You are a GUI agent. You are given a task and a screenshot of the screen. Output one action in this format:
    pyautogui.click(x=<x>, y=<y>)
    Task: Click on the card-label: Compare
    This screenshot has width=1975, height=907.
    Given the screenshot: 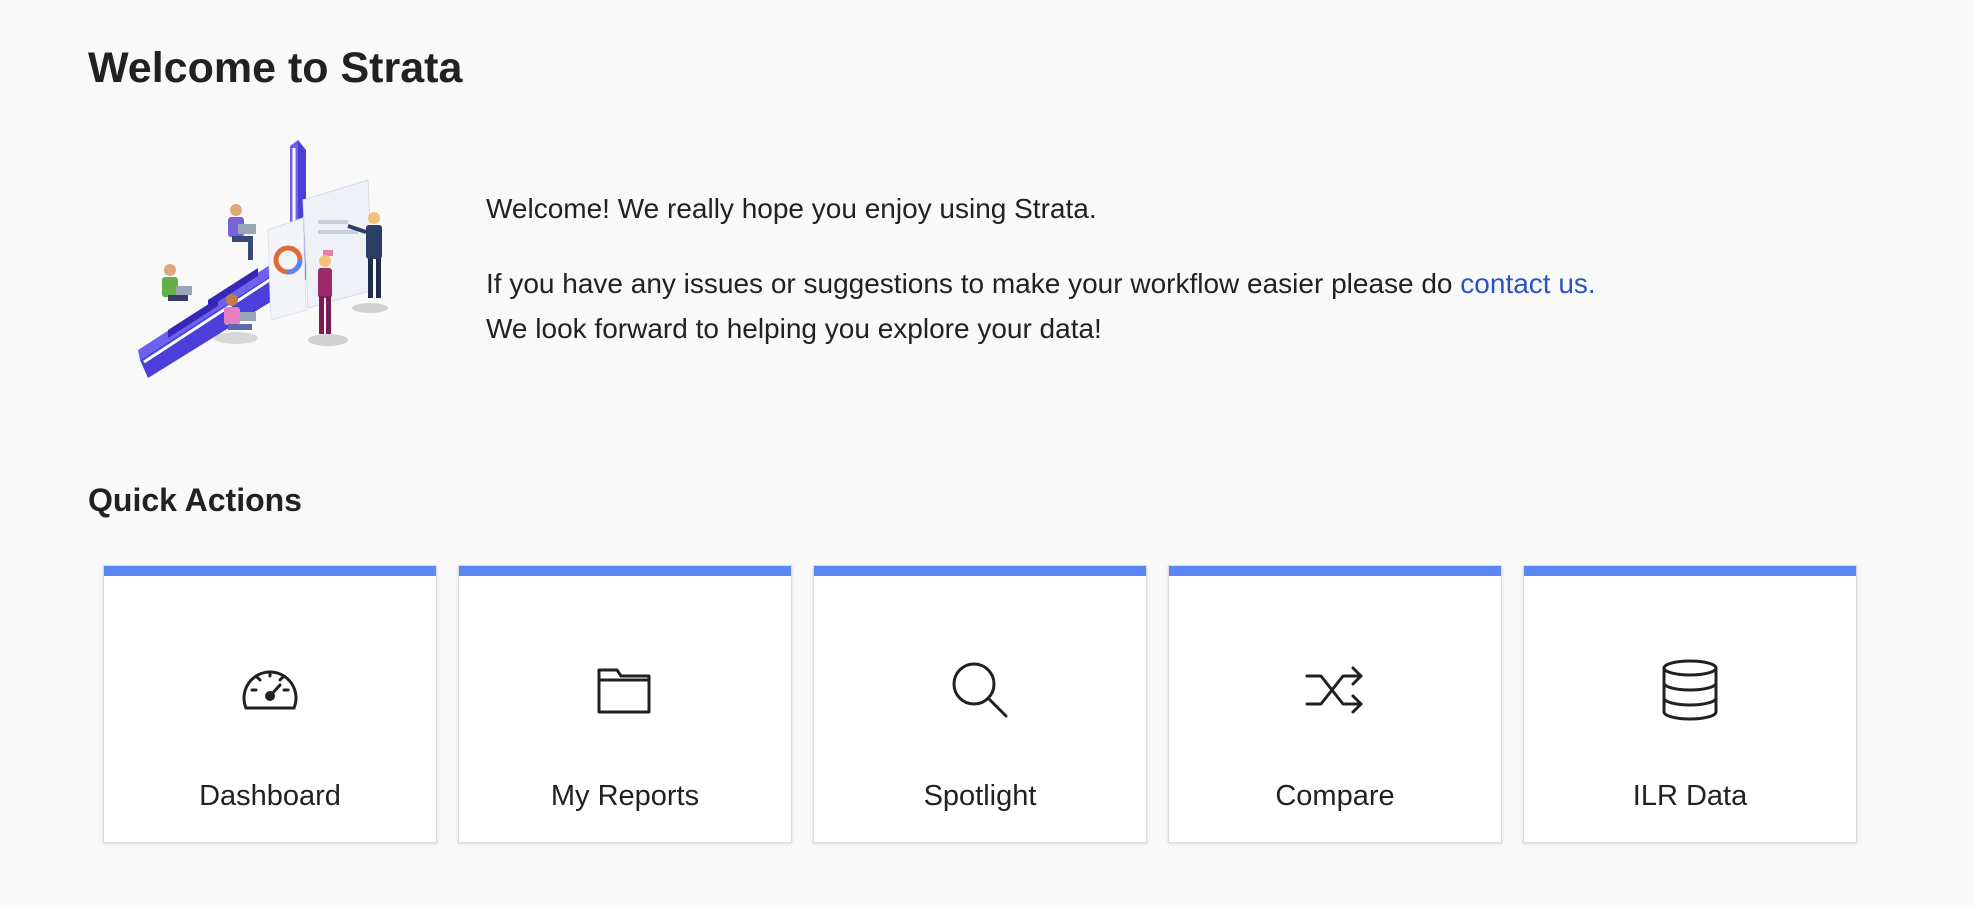 What is the action you would take?
    pyautogui.click(x=1335, y=796)
    